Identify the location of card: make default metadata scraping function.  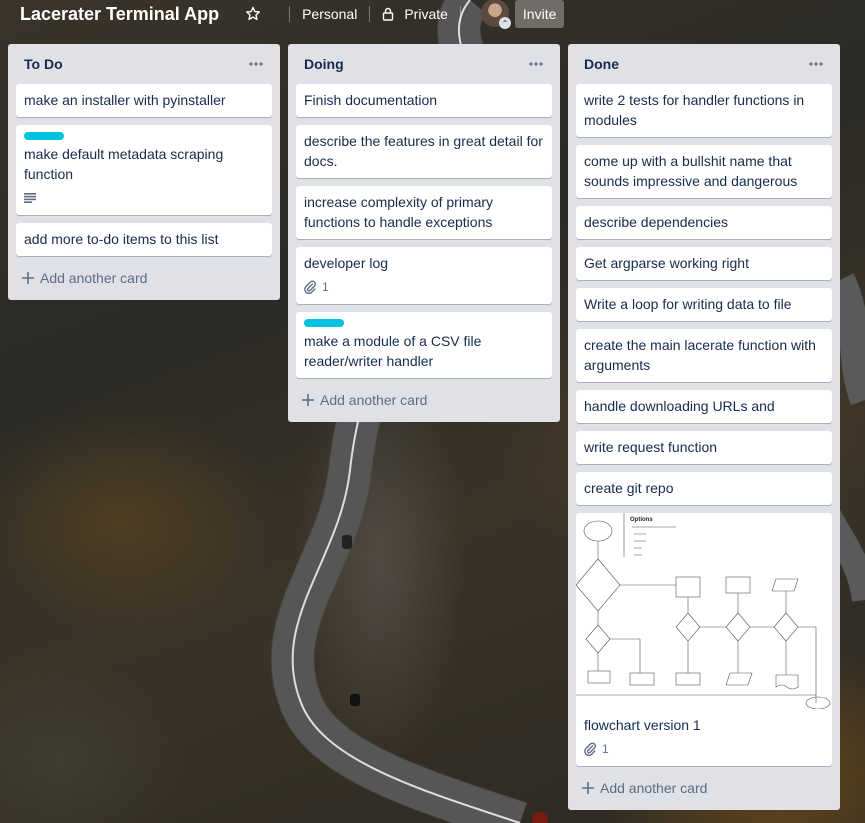
(144, 170).